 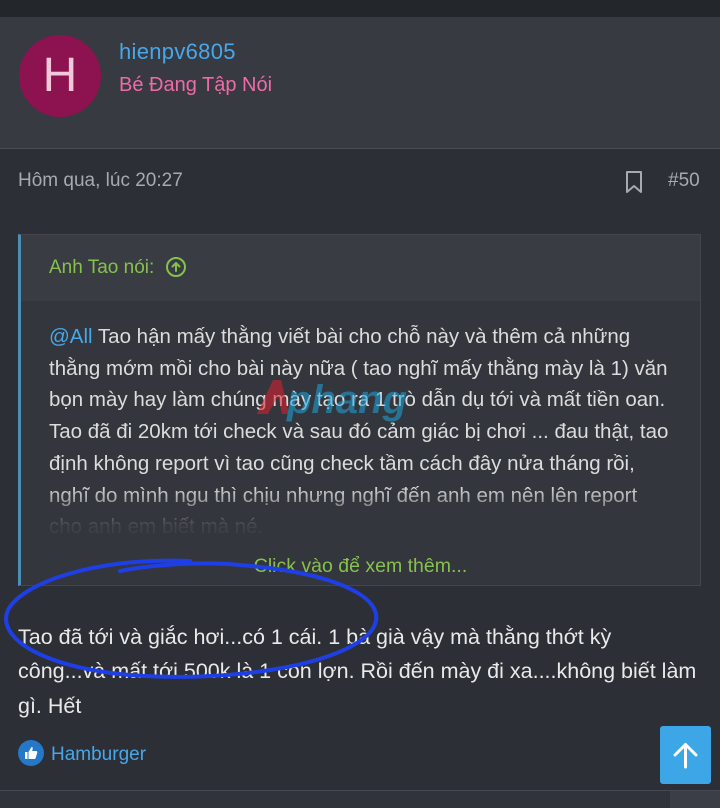 I want to click on quote-header: Anh Tao nói:, so click(x=360, y=268).